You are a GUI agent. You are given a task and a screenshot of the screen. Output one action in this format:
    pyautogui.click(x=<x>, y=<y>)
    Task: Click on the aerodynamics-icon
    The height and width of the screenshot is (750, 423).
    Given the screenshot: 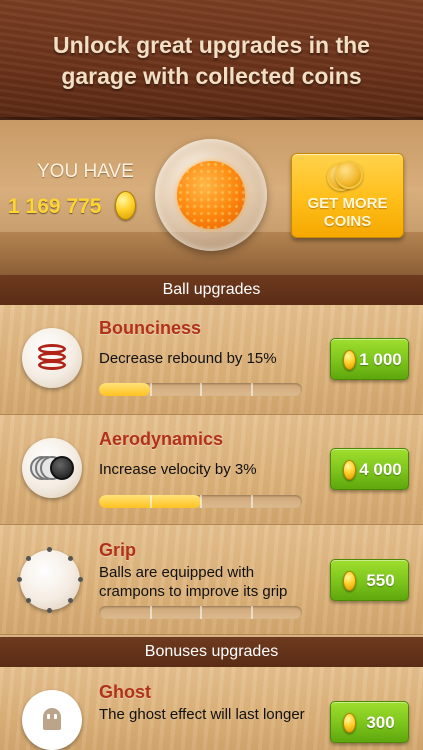 What is the action you would take?
    pyautogui.click(x=52, y=468)
    